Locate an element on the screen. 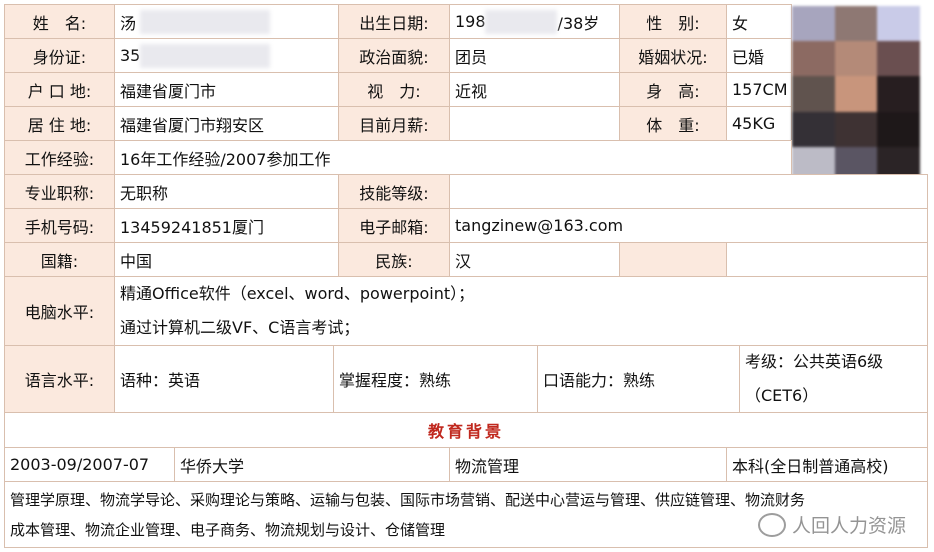  height-label: 身 高: is located at coordinates (673, 89).